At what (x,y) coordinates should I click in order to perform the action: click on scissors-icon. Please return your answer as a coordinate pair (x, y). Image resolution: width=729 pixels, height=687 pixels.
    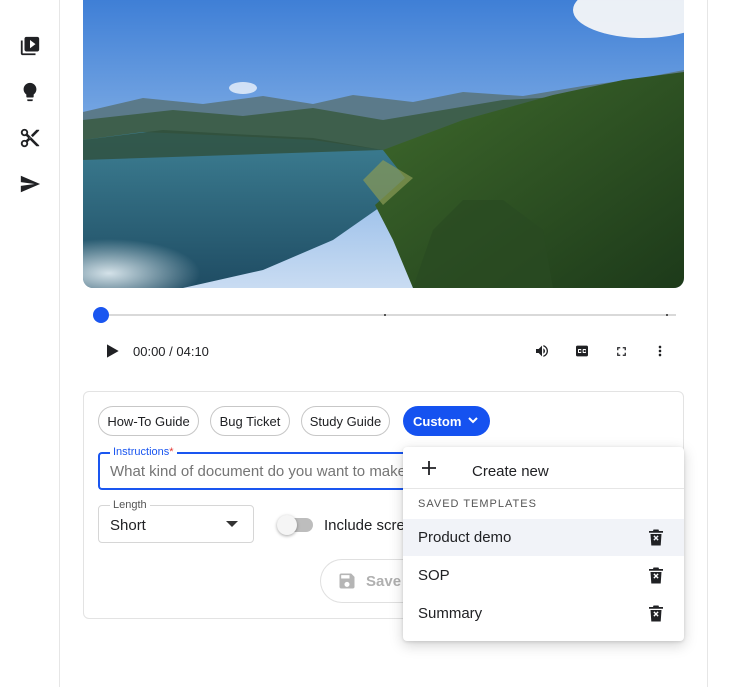
    Looking at the image, I should click on (30, 138).